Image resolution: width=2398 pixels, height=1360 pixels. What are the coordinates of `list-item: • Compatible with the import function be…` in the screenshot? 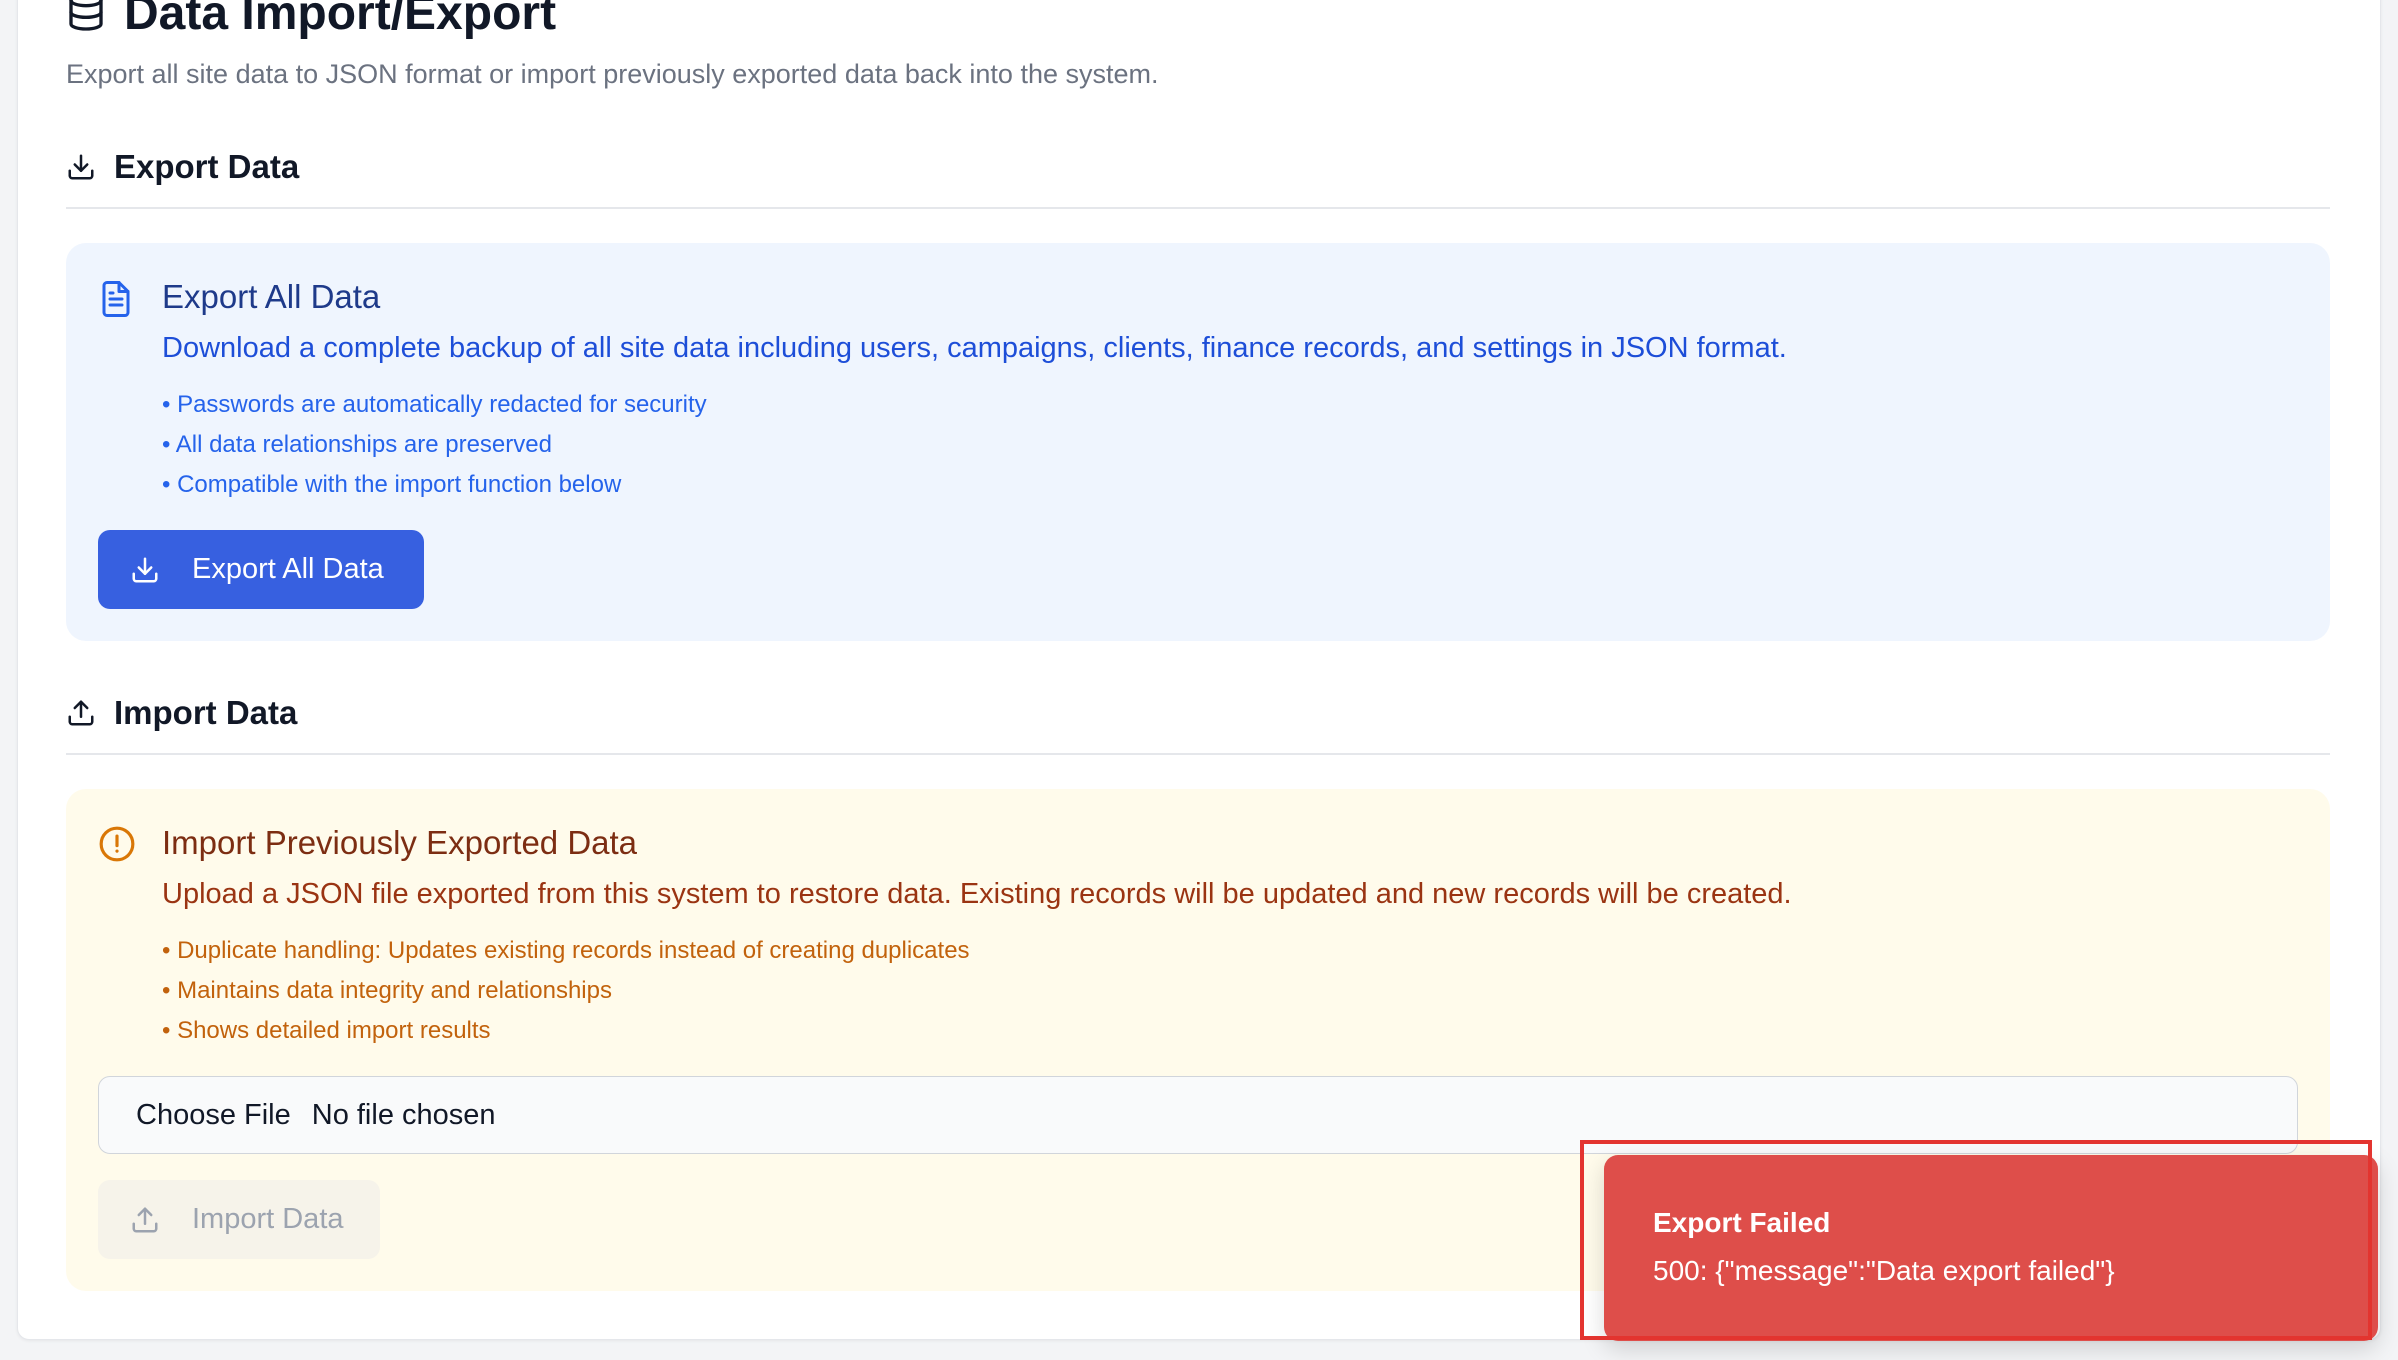 It's located at (392, 484).